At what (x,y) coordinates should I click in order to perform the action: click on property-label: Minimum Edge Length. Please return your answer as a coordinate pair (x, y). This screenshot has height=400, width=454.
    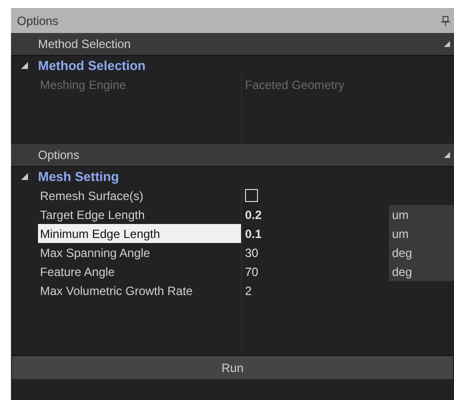
    Looking at the image, I should click on (139, 233).